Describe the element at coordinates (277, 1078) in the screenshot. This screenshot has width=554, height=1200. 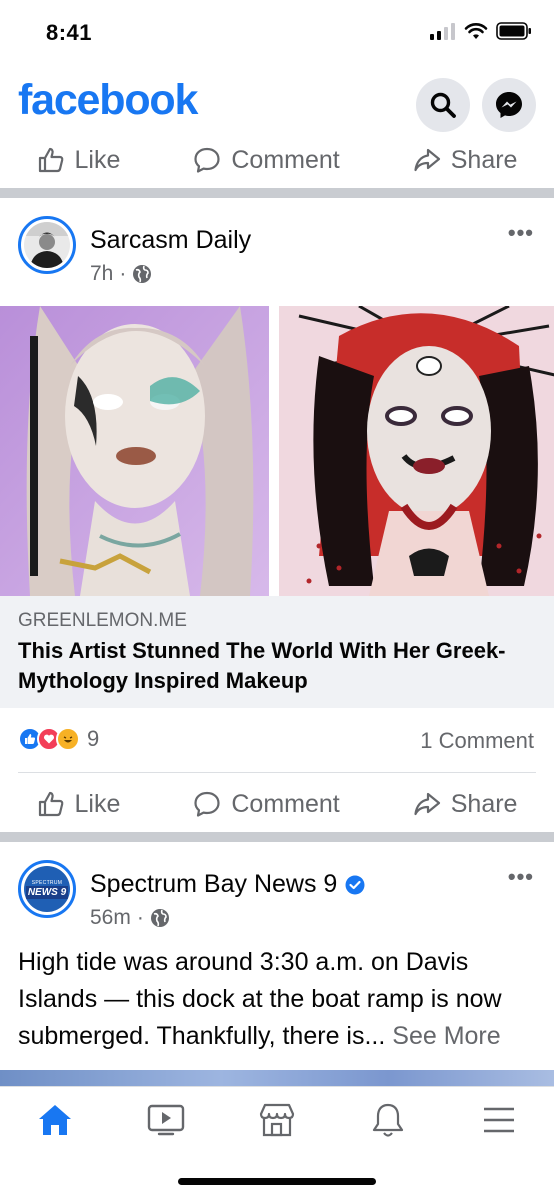
I see `post-image-preview` at that location.